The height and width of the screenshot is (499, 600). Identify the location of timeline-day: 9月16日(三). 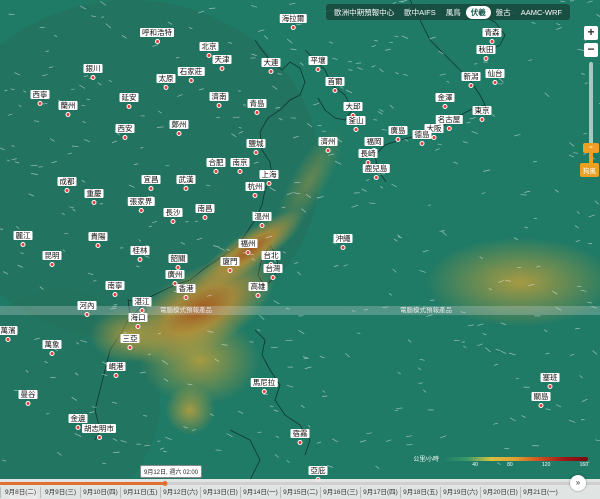
(340, 492).